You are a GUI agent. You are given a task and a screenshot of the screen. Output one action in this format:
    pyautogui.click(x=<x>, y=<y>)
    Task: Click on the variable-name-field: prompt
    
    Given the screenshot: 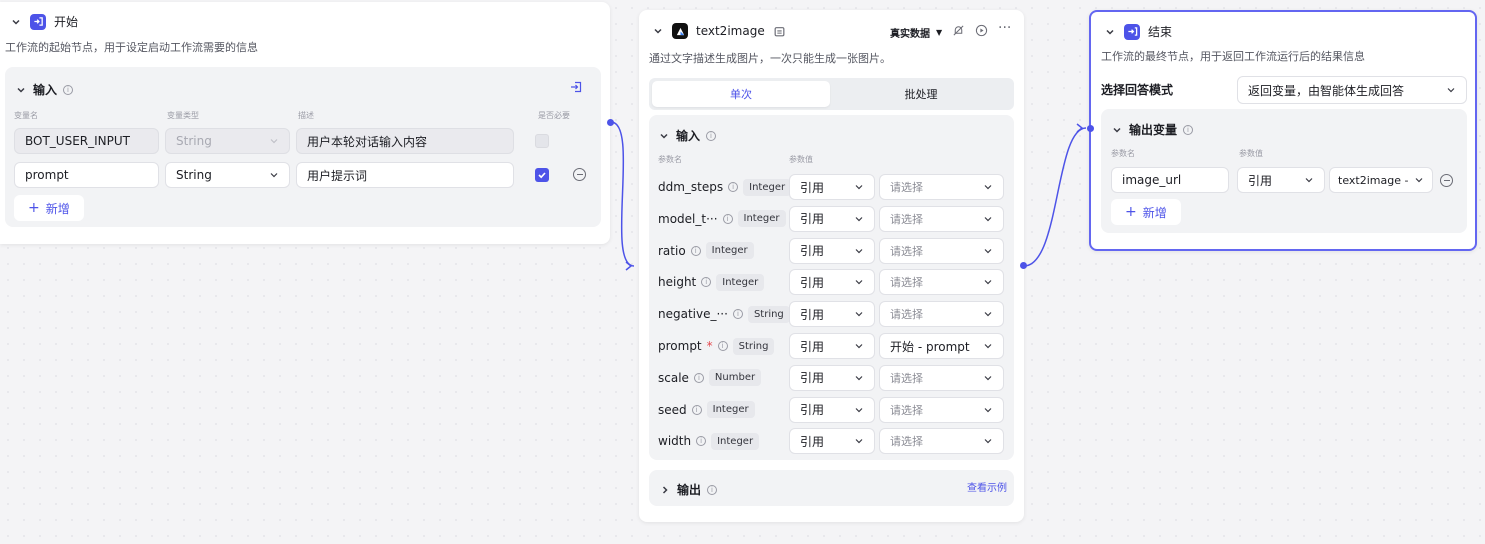 What is the action you would take?
    pyautogui.click(x=86, y=175)
    